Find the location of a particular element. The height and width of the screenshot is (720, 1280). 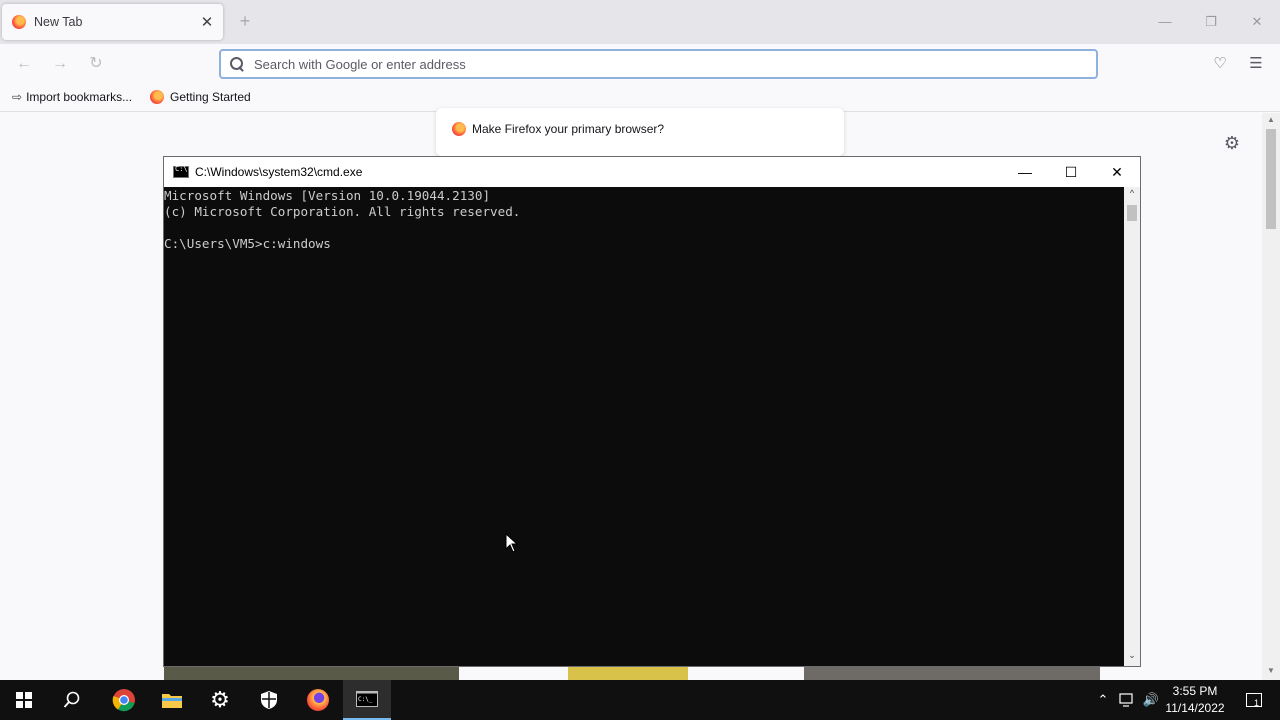

notification-count-badge: 1 is located at coordinates (1257, 703).